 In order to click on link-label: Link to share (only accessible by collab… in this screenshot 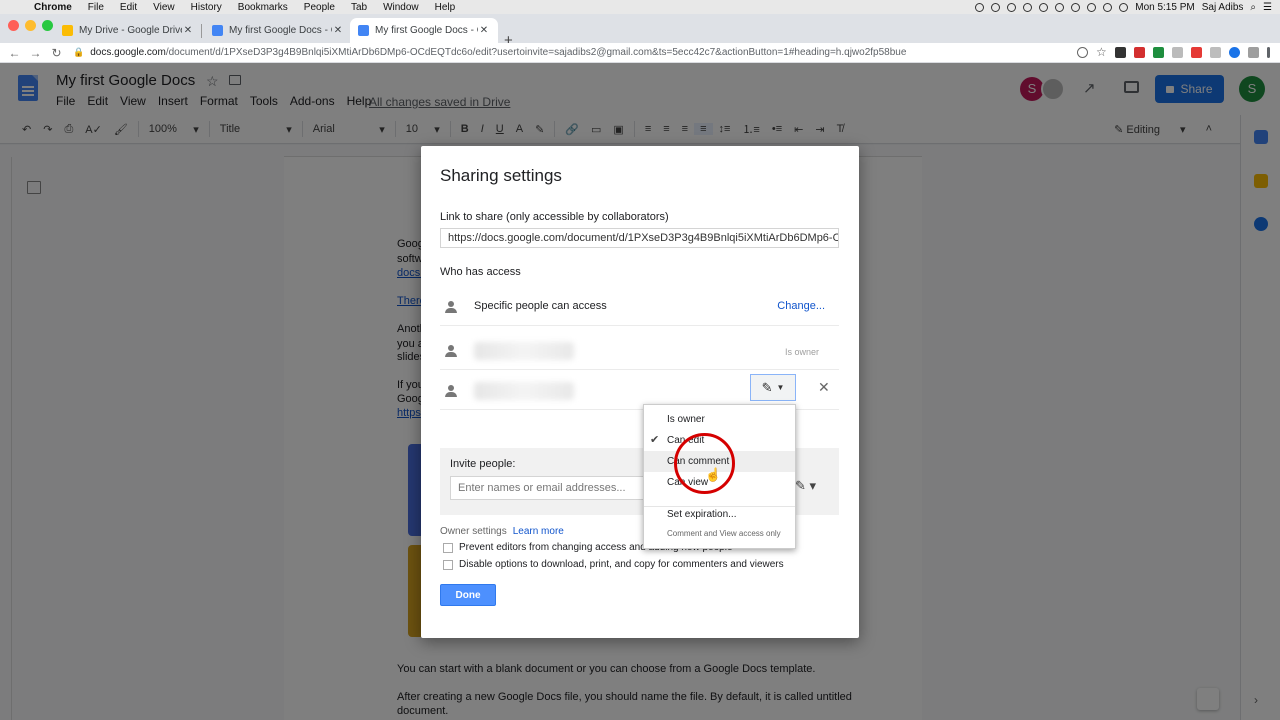, I will do `click(554, 217)`.